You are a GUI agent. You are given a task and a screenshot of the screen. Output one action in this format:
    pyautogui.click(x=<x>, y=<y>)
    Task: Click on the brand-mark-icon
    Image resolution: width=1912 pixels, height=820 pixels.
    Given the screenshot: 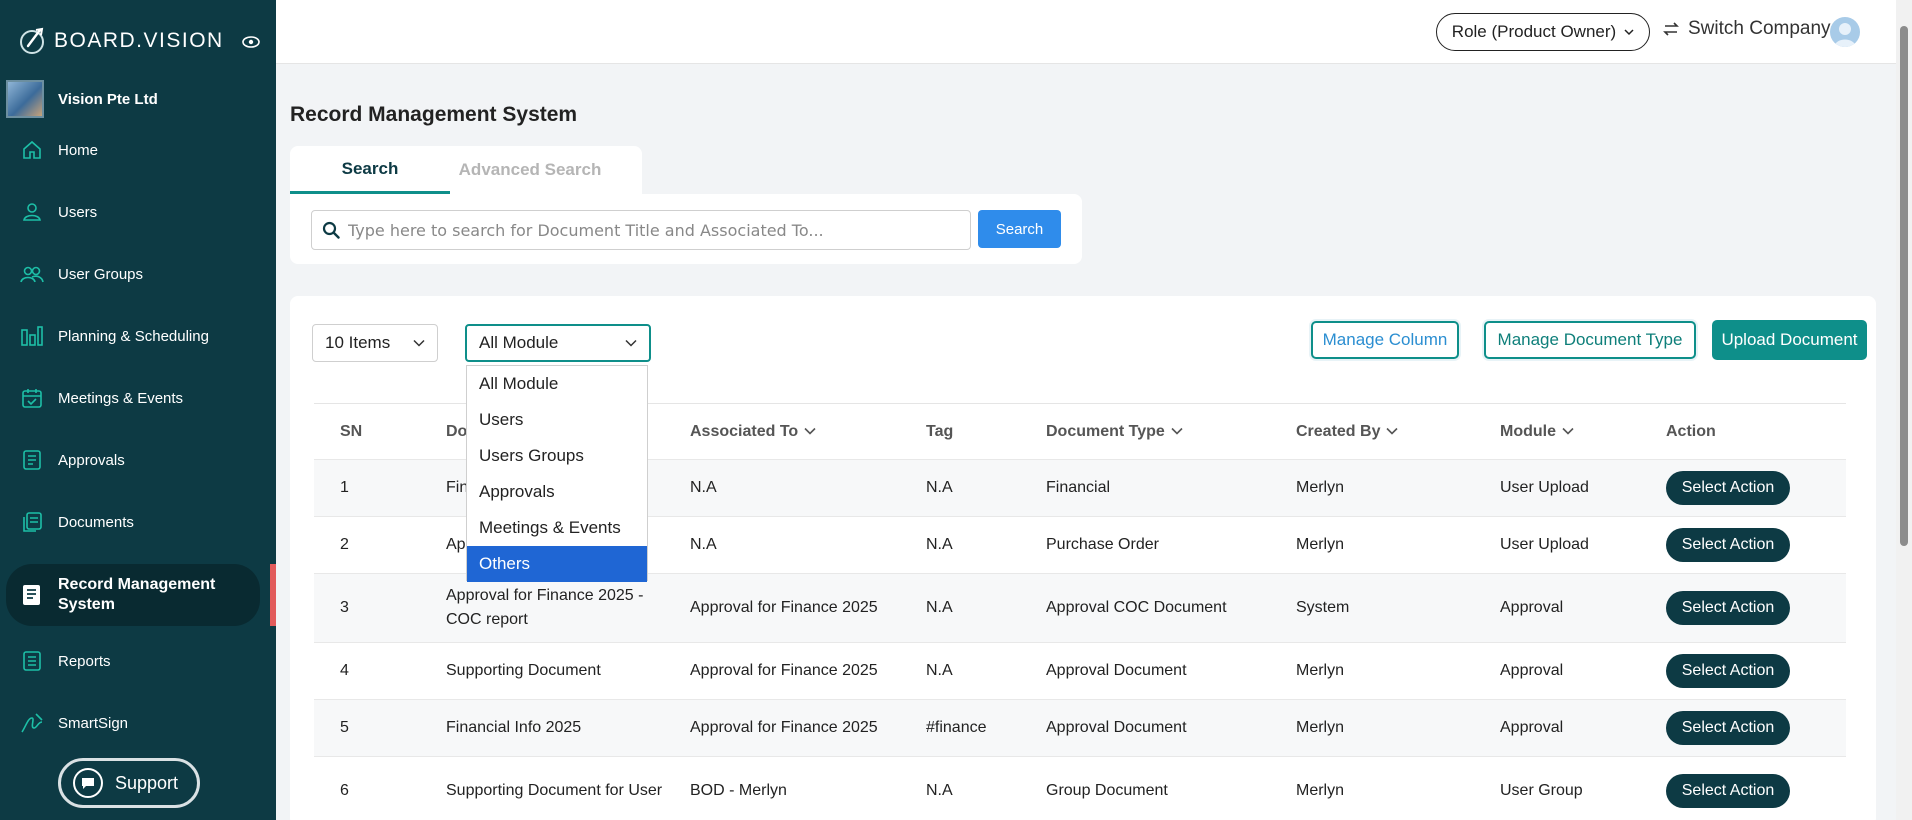 What is the action you would take?
    pyautogui.click(x=32, y=40)
    